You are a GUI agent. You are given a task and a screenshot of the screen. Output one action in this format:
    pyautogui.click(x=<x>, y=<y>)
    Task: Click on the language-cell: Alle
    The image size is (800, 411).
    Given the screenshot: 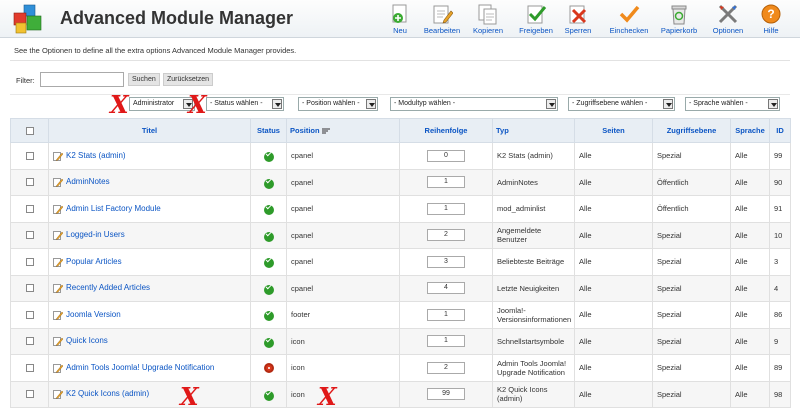 What is the action you would take?
    pyautogui.click(x=750, y=182)
    